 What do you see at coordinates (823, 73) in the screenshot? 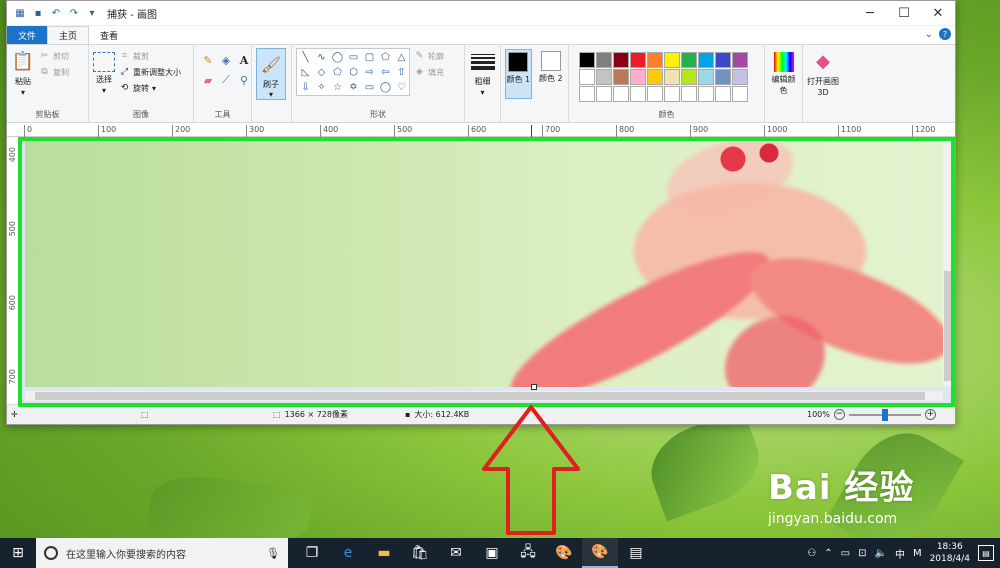
I see `open-paint3d-button: ◆ 打开画图 3D` at bounding box center [823, 73].